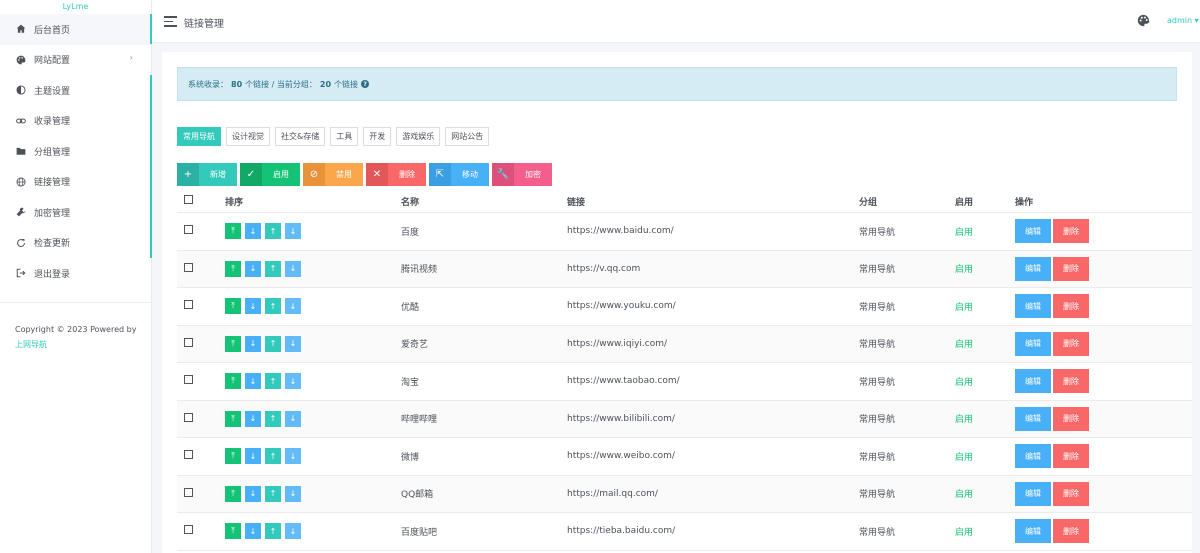  Describe the element at coordinates (344, 136) in the screenshot. I see `tab-3: 工具` at that location.